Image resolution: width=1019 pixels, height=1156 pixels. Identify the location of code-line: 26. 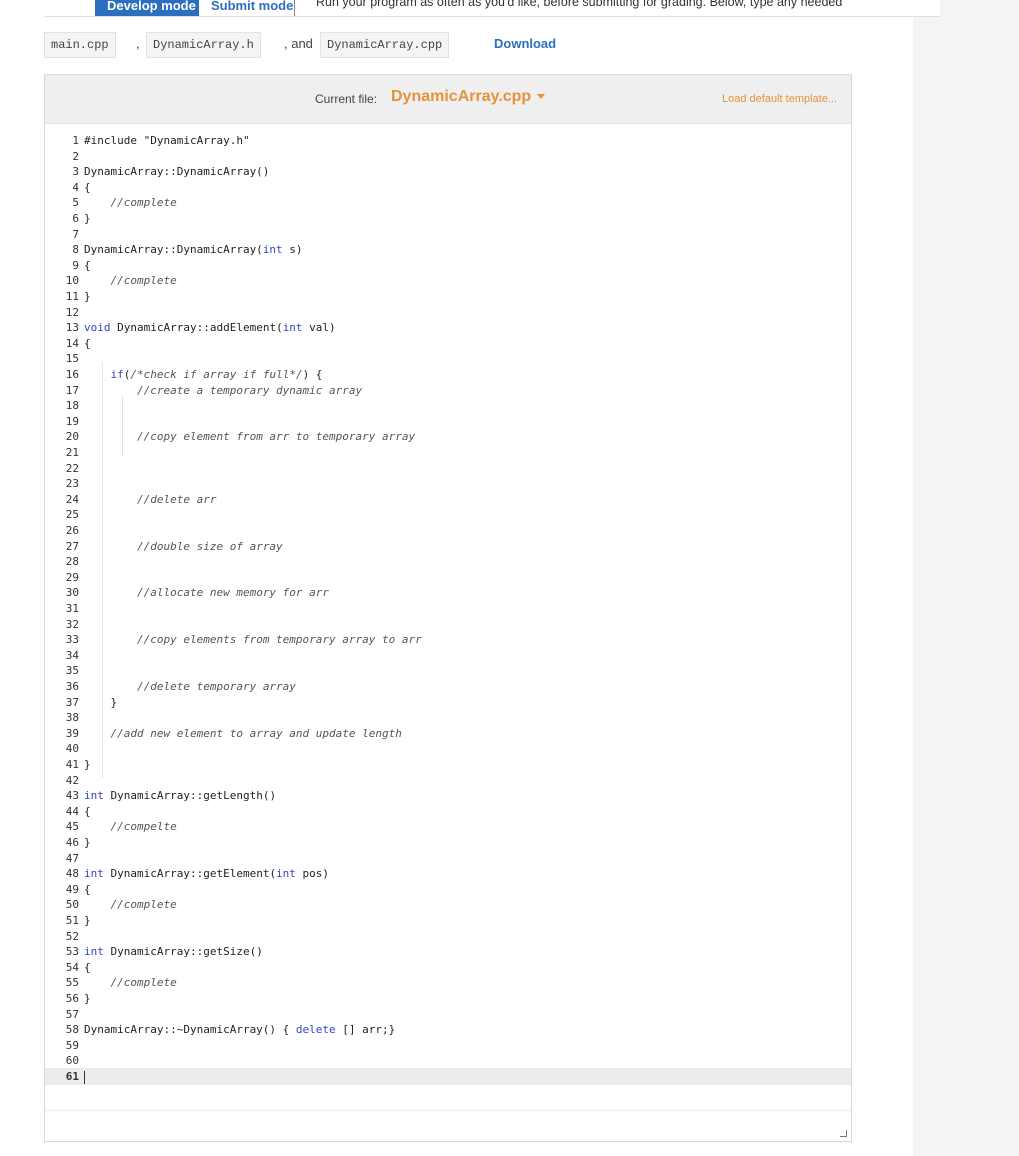
(448, 530).